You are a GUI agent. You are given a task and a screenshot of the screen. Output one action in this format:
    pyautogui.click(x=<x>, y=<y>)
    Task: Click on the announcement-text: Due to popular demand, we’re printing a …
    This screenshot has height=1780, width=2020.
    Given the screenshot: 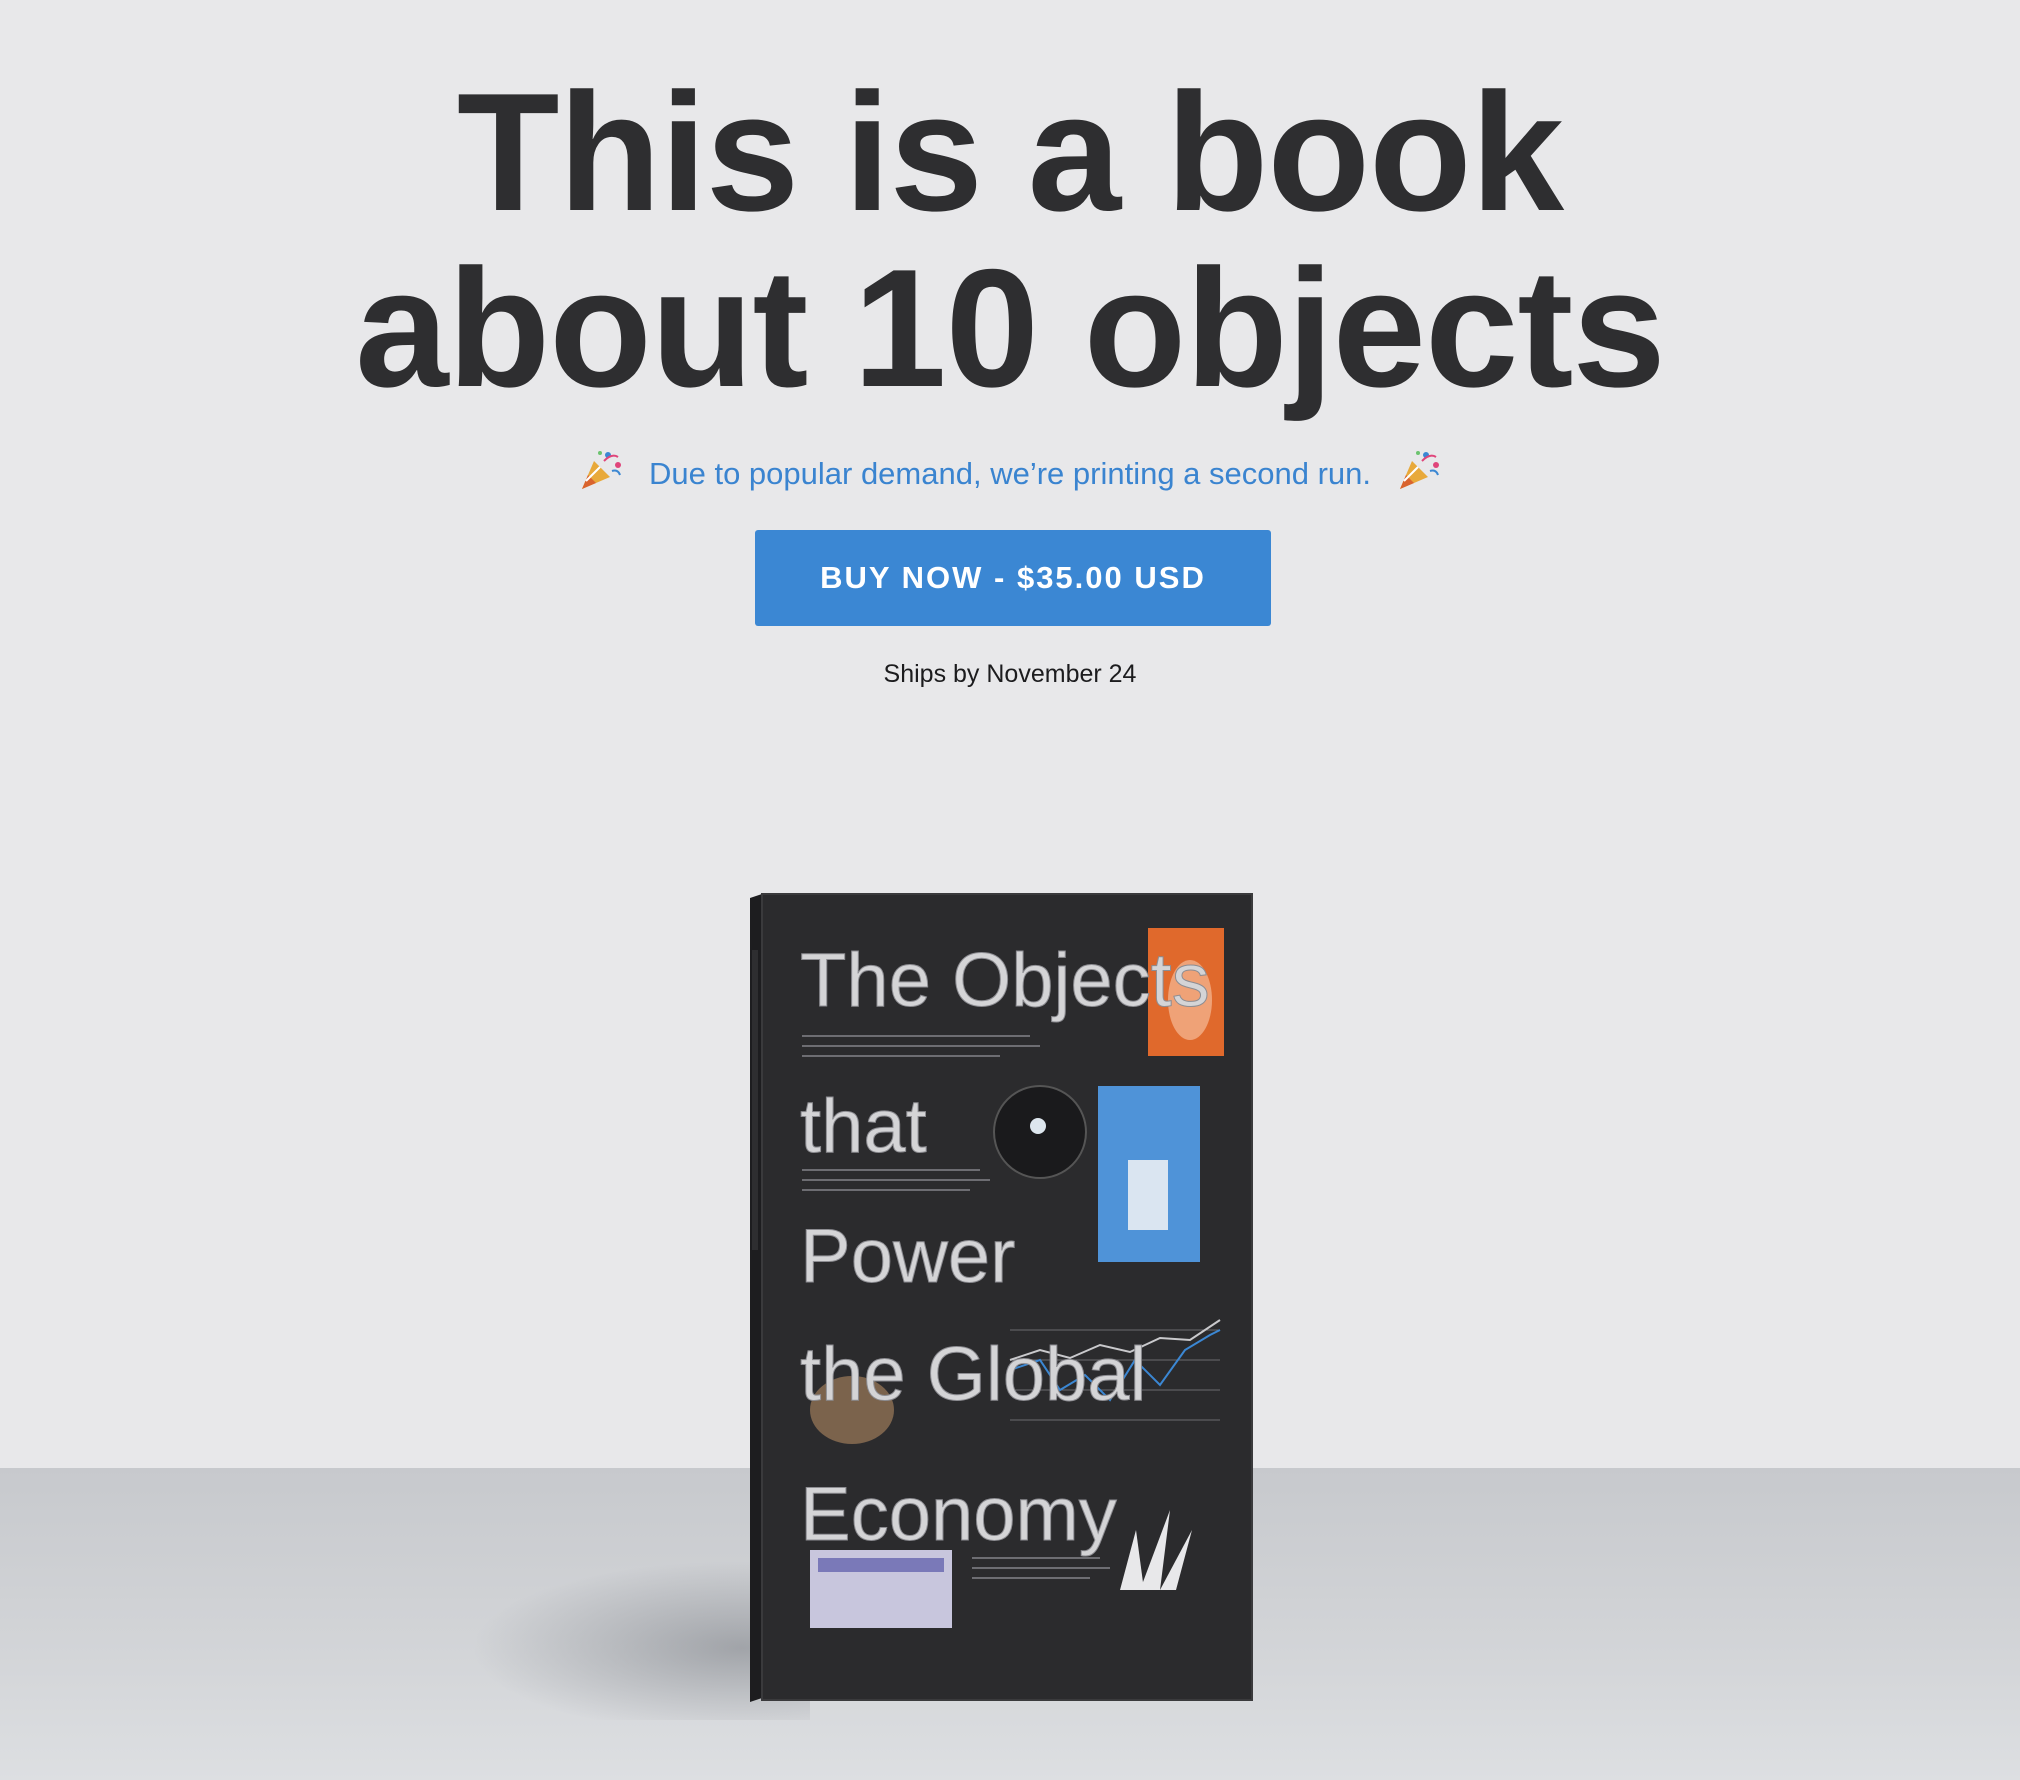 What is the action you would take?
    pyautogui.click(x=1010, y=473)
    